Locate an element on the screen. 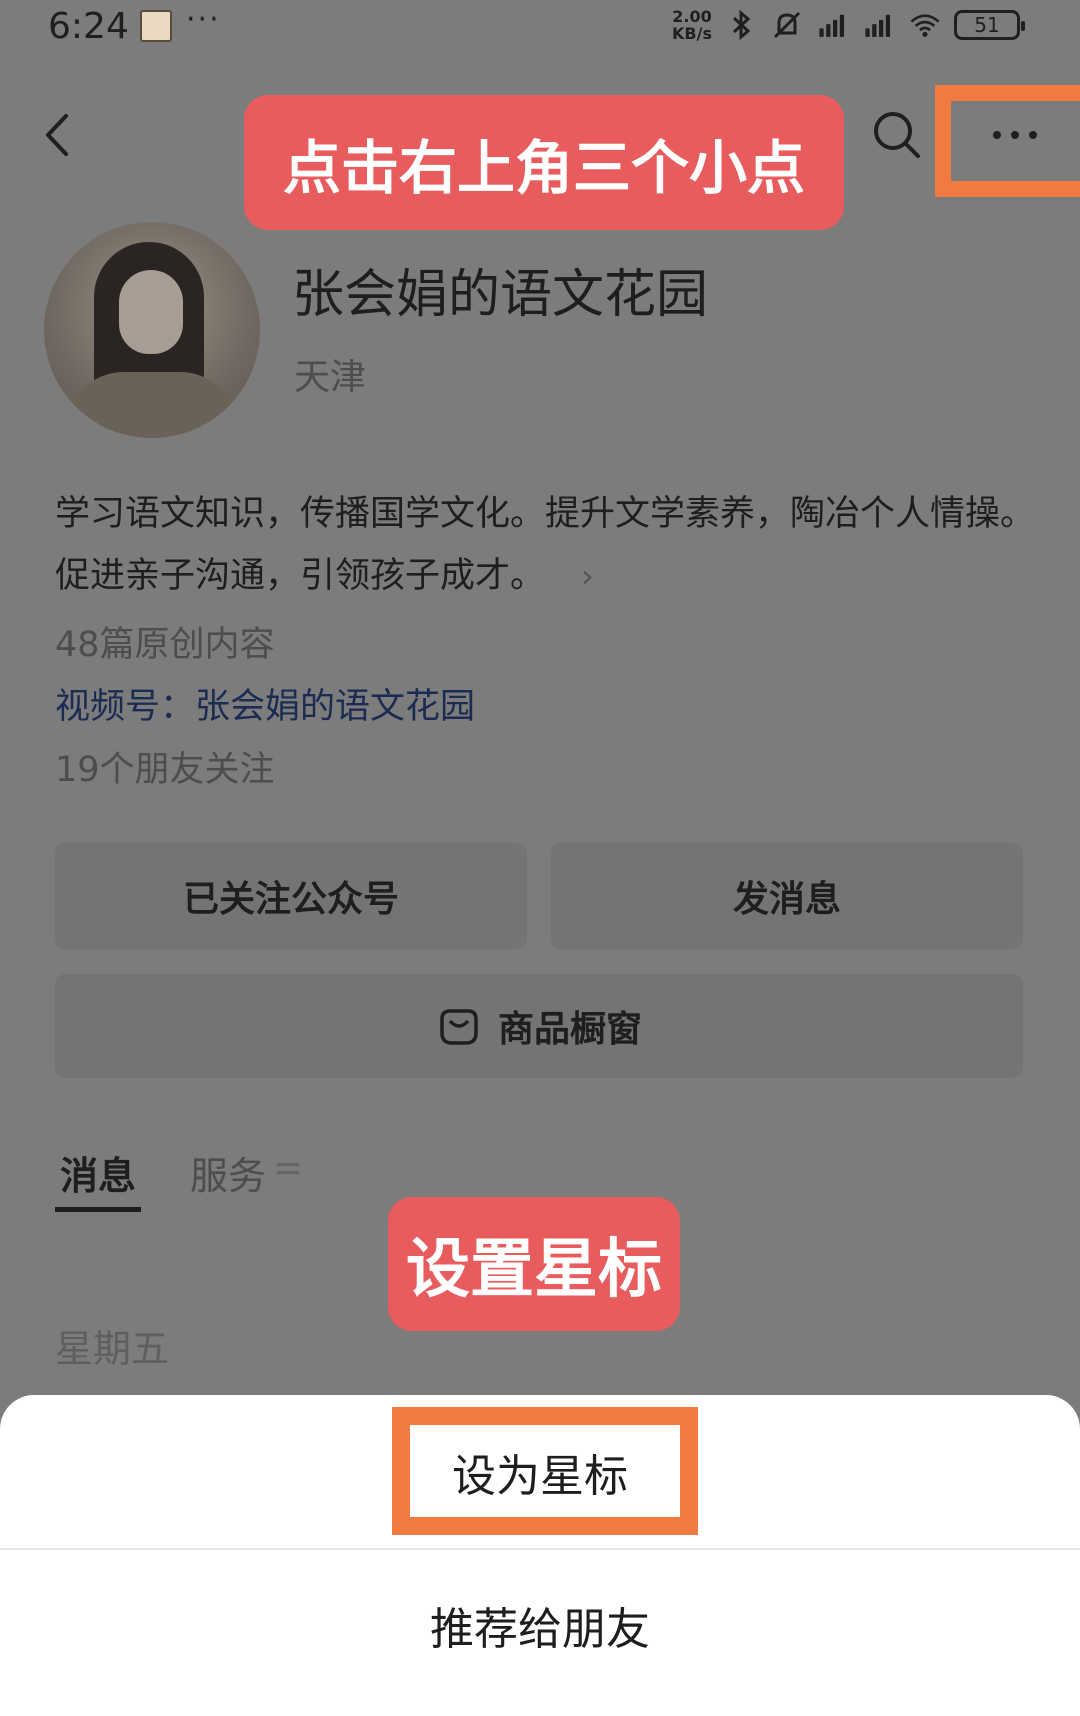  back-chevron-icon is located at coordinates (58, 135).